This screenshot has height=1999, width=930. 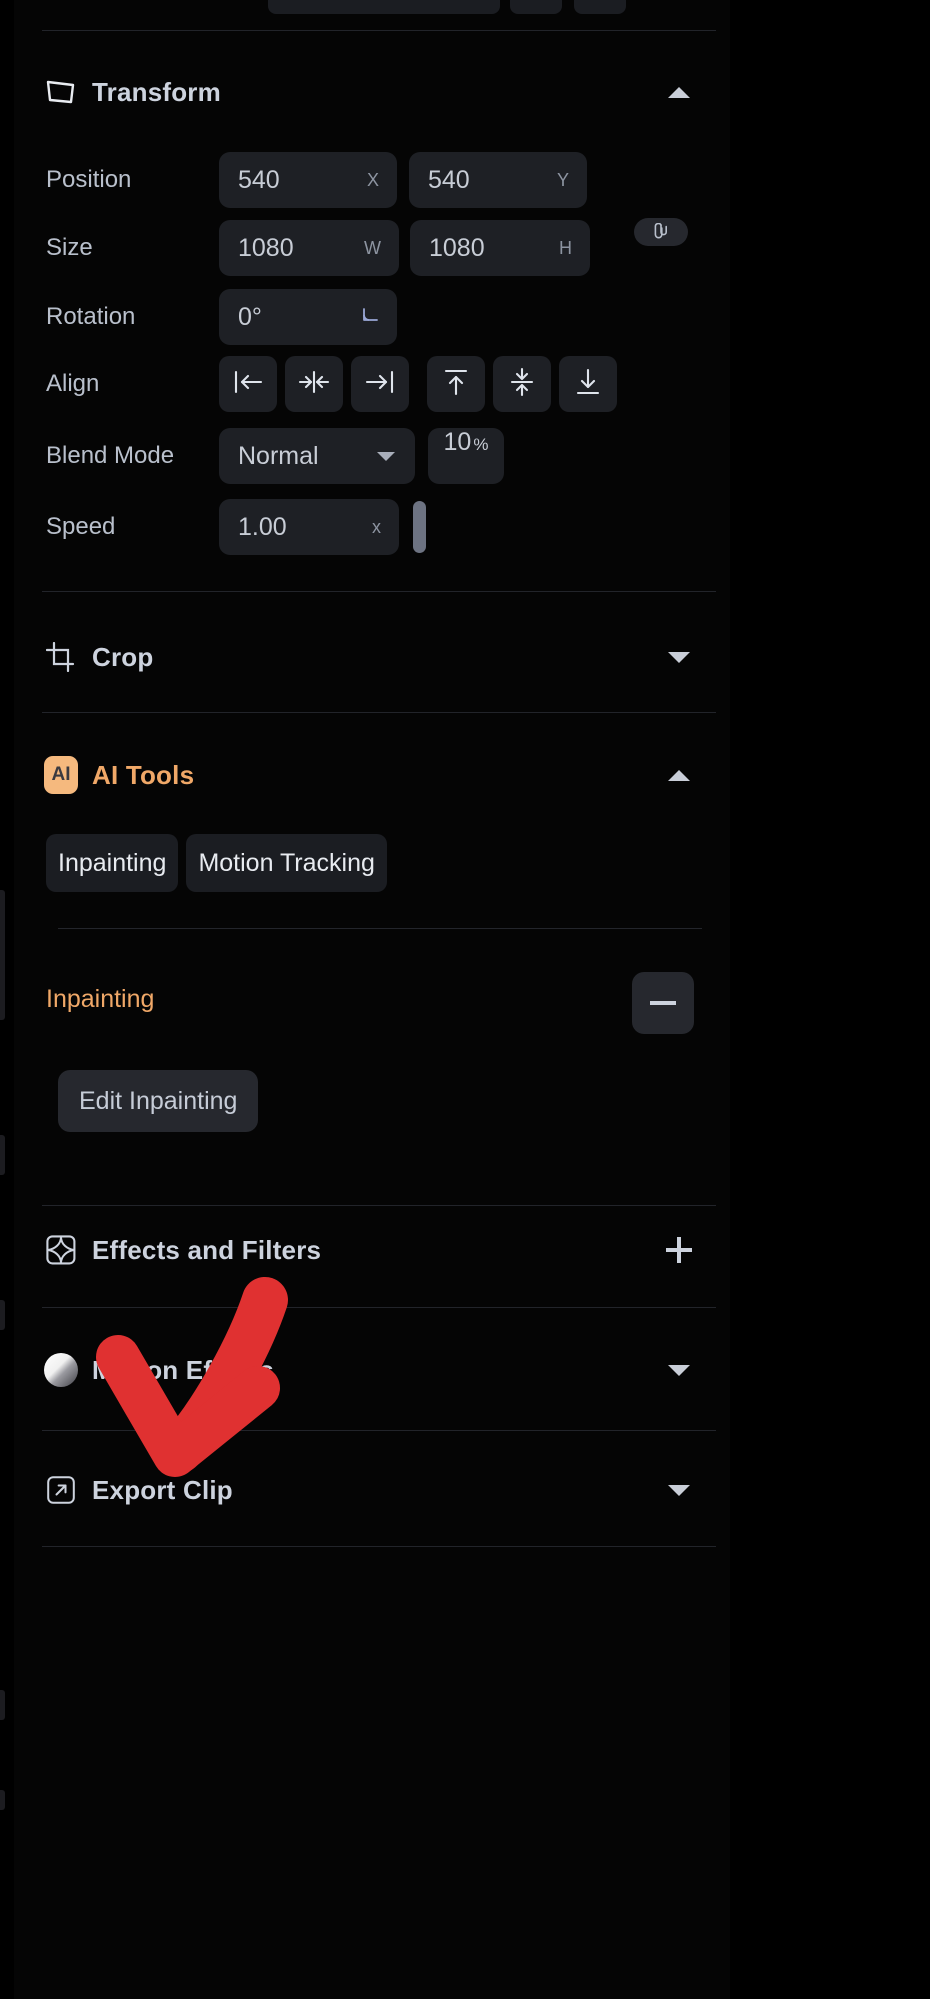 I want to click on row-size: Size 1080 W 1080 H, so click(x=372, y=248).